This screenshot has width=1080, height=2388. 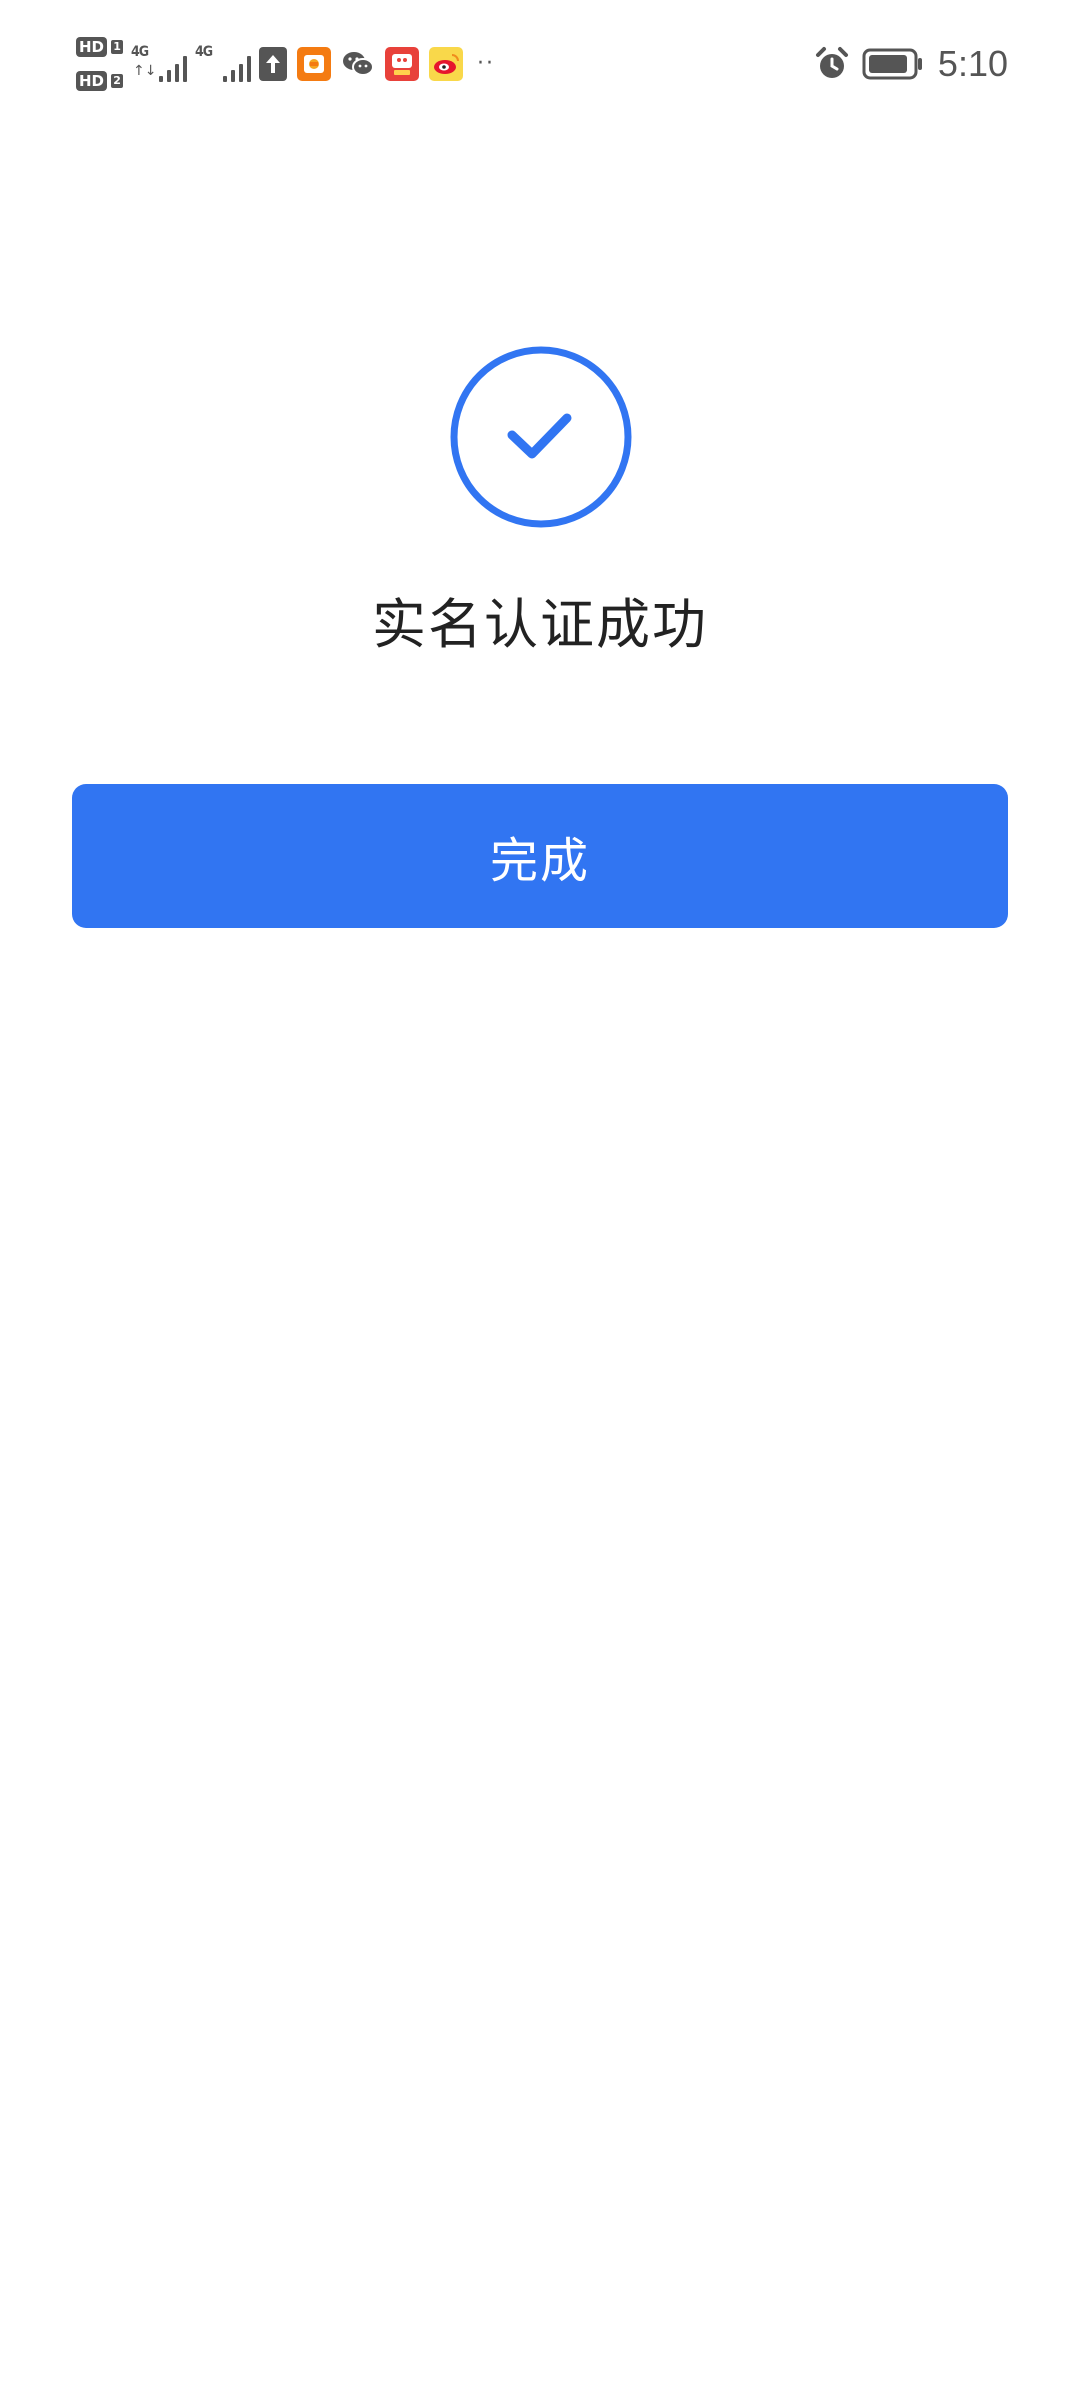 I want to click on check-circle-icon, so click(x=541, y=437).